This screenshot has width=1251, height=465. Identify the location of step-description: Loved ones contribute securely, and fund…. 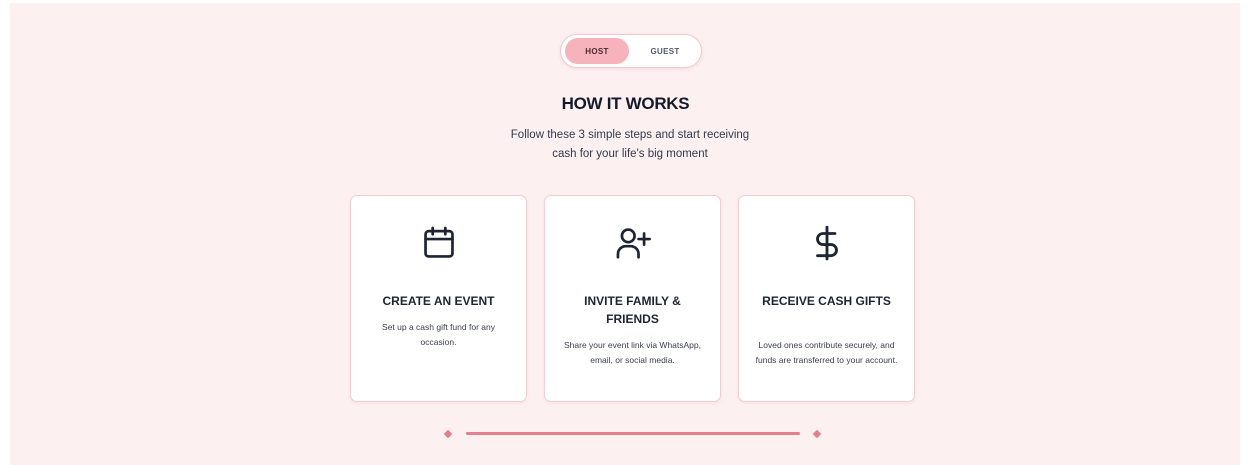
(826, 352).